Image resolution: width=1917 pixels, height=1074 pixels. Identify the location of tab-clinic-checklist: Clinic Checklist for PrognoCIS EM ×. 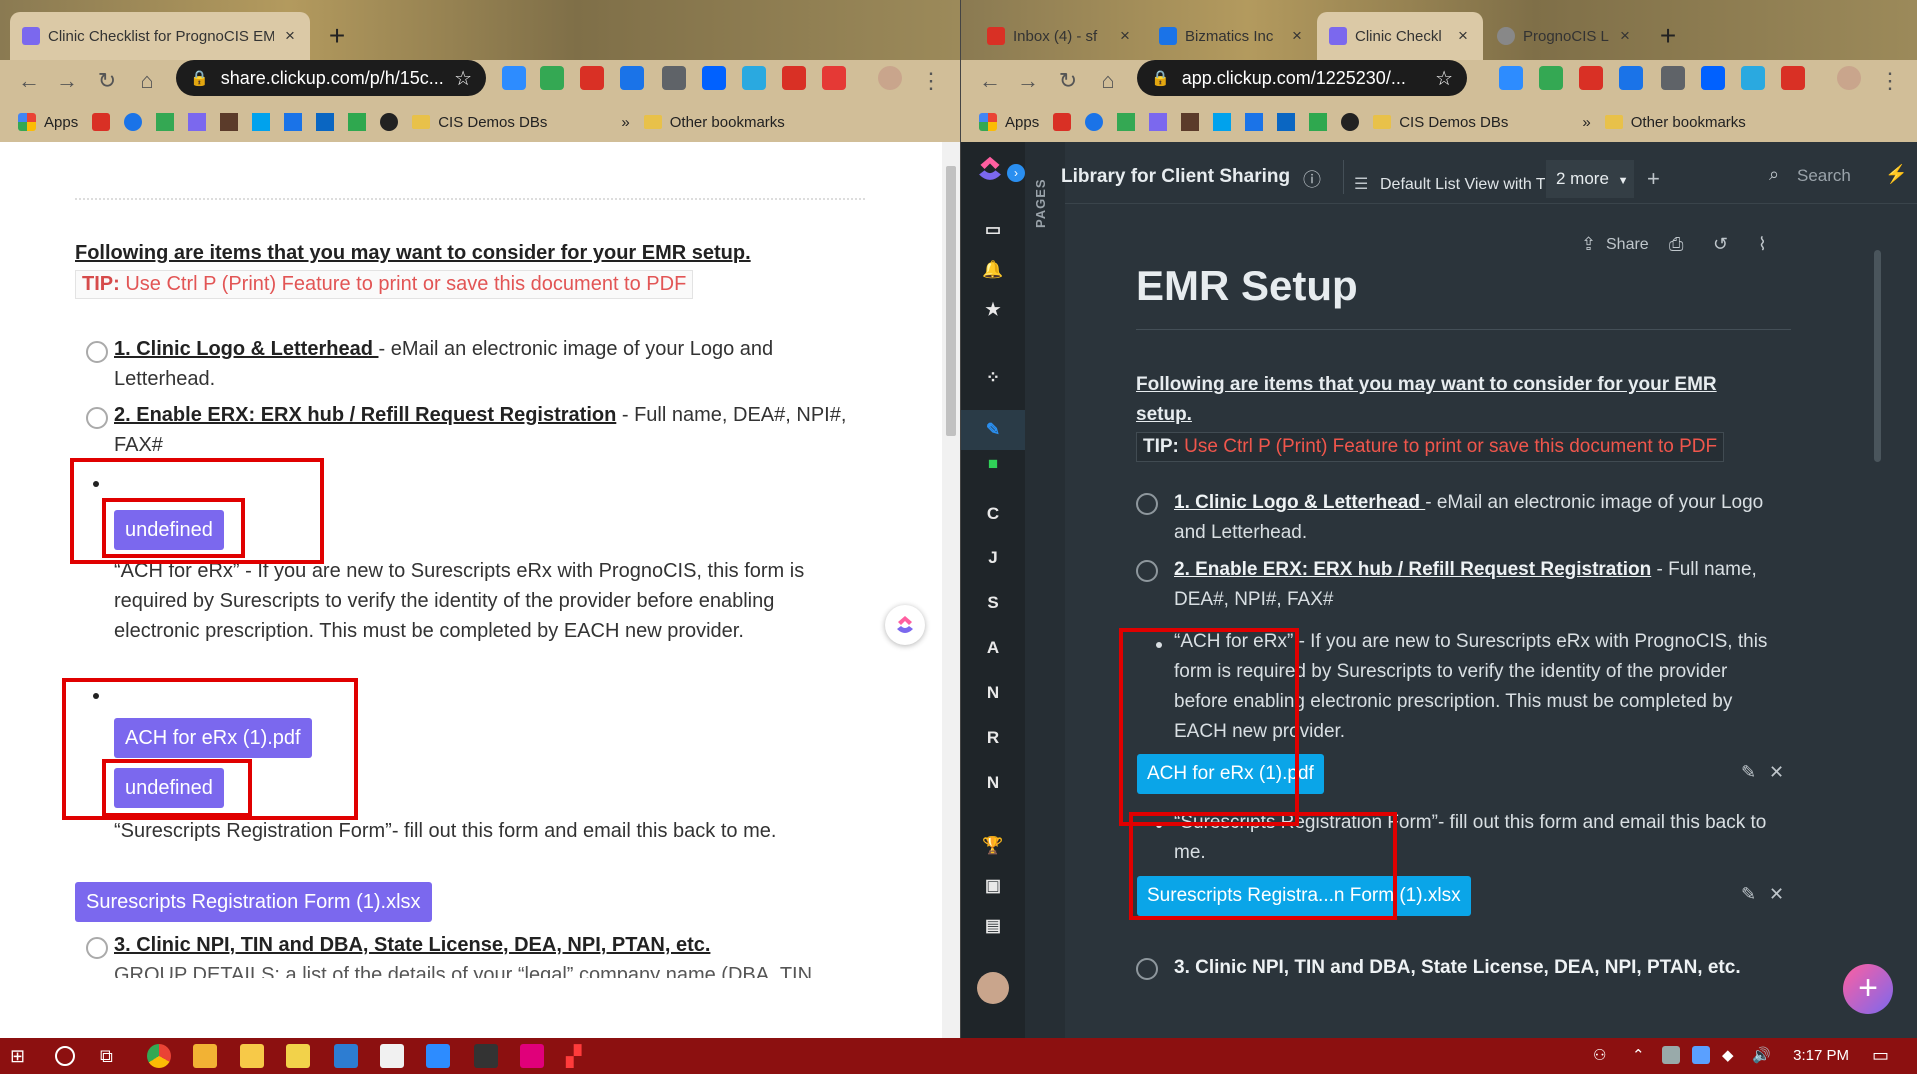
(160, 36).